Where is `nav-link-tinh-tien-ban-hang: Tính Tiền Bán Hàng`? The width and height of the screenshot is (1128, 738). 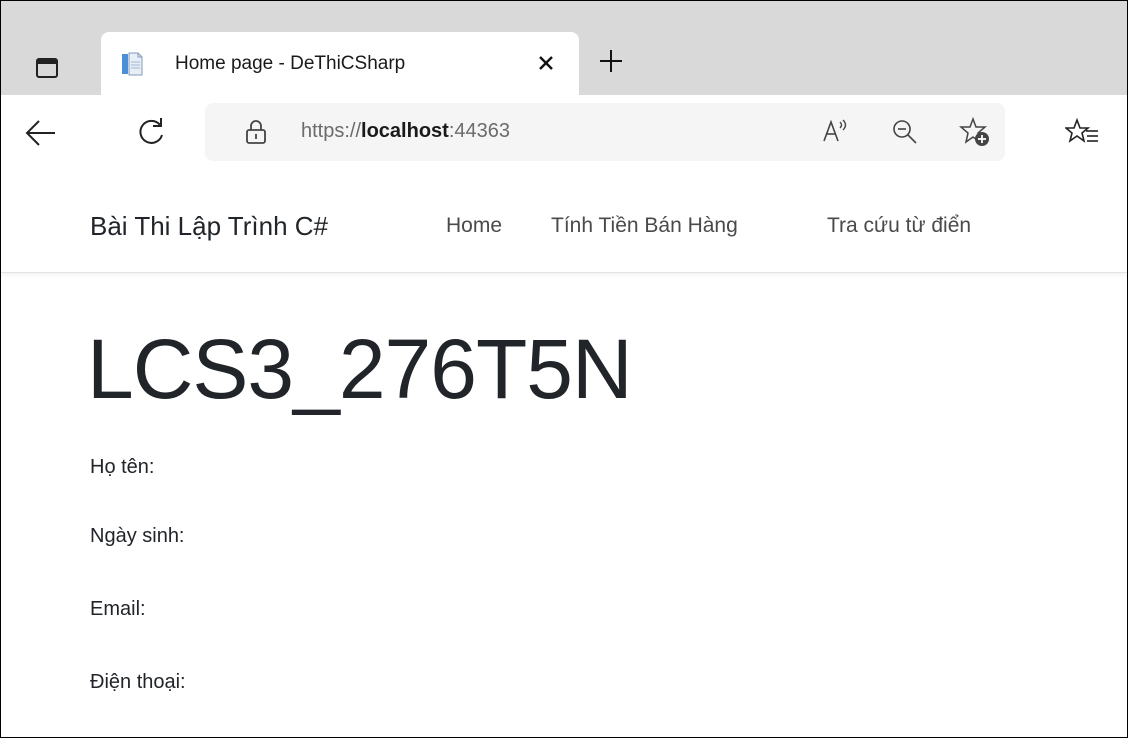
nav-link-tinh-tien-ban-hang: Tính Tiền Bán Hàng is located at coordinates (644, 226).